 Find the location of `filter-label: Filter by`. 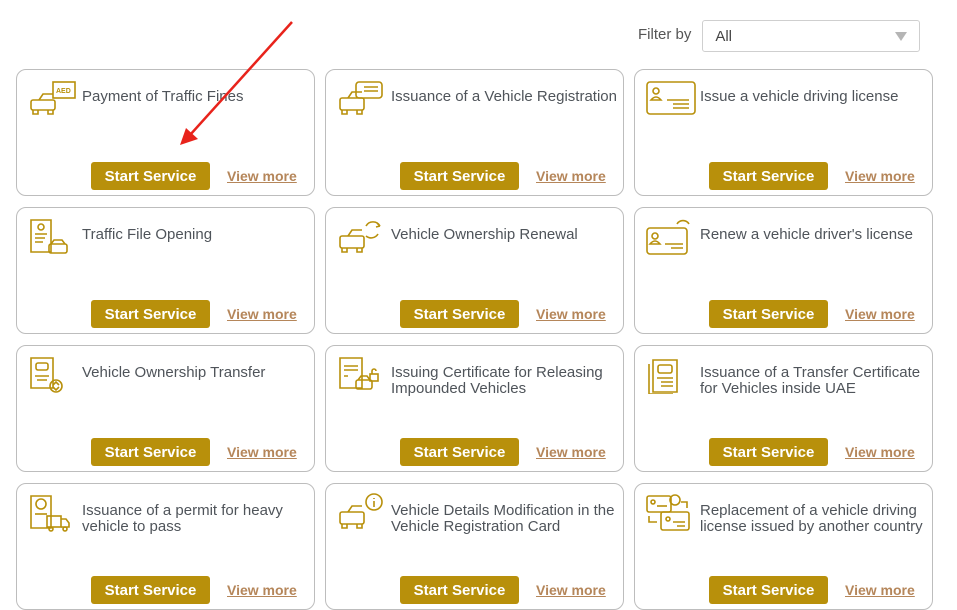

filter-label: Filter by is located at coordinates (665, 34).